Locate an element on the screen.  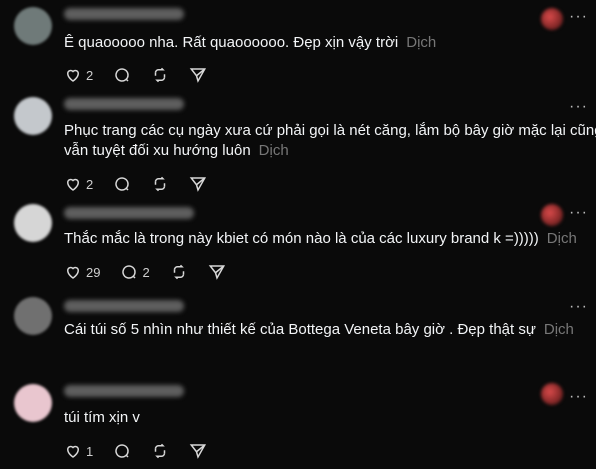
like-count: 1 is located at coordinates (90, 451).